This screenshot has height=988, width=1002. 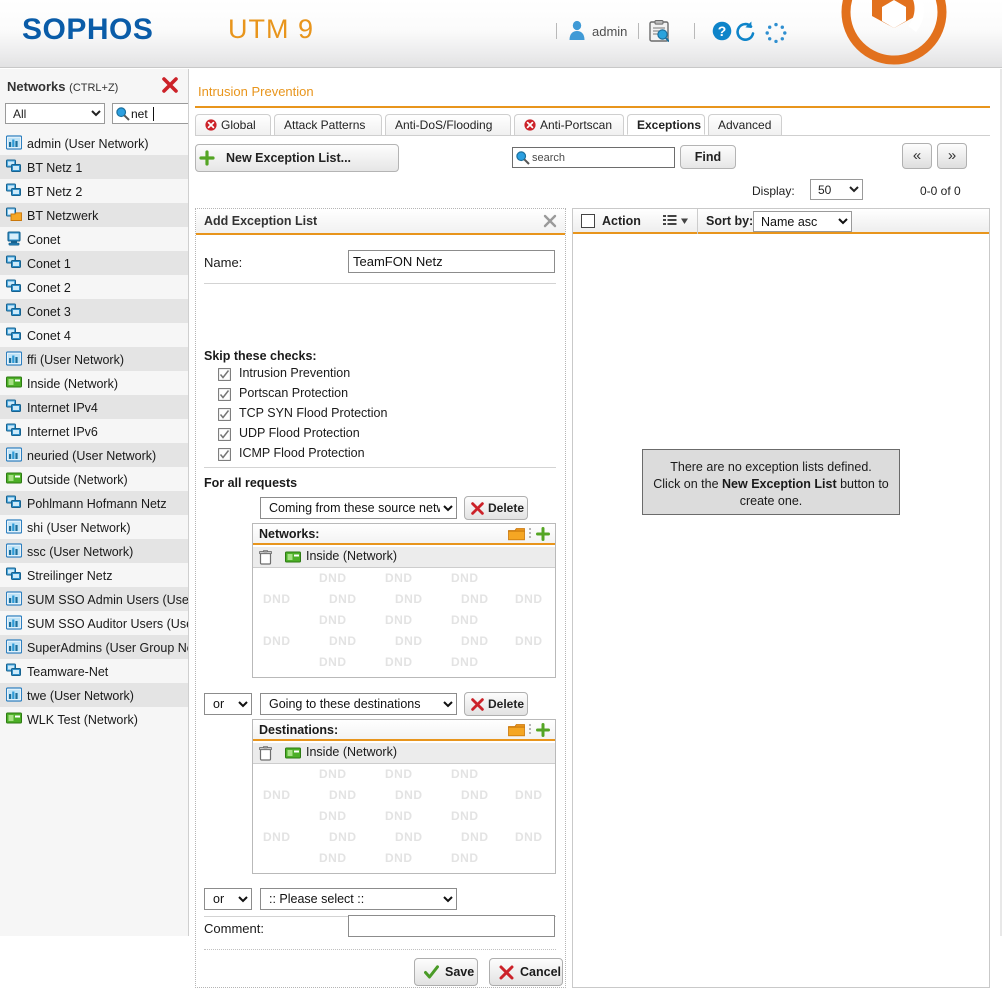 I want to click on network-object-item: shi (User Network), so click(x=94, y=527).